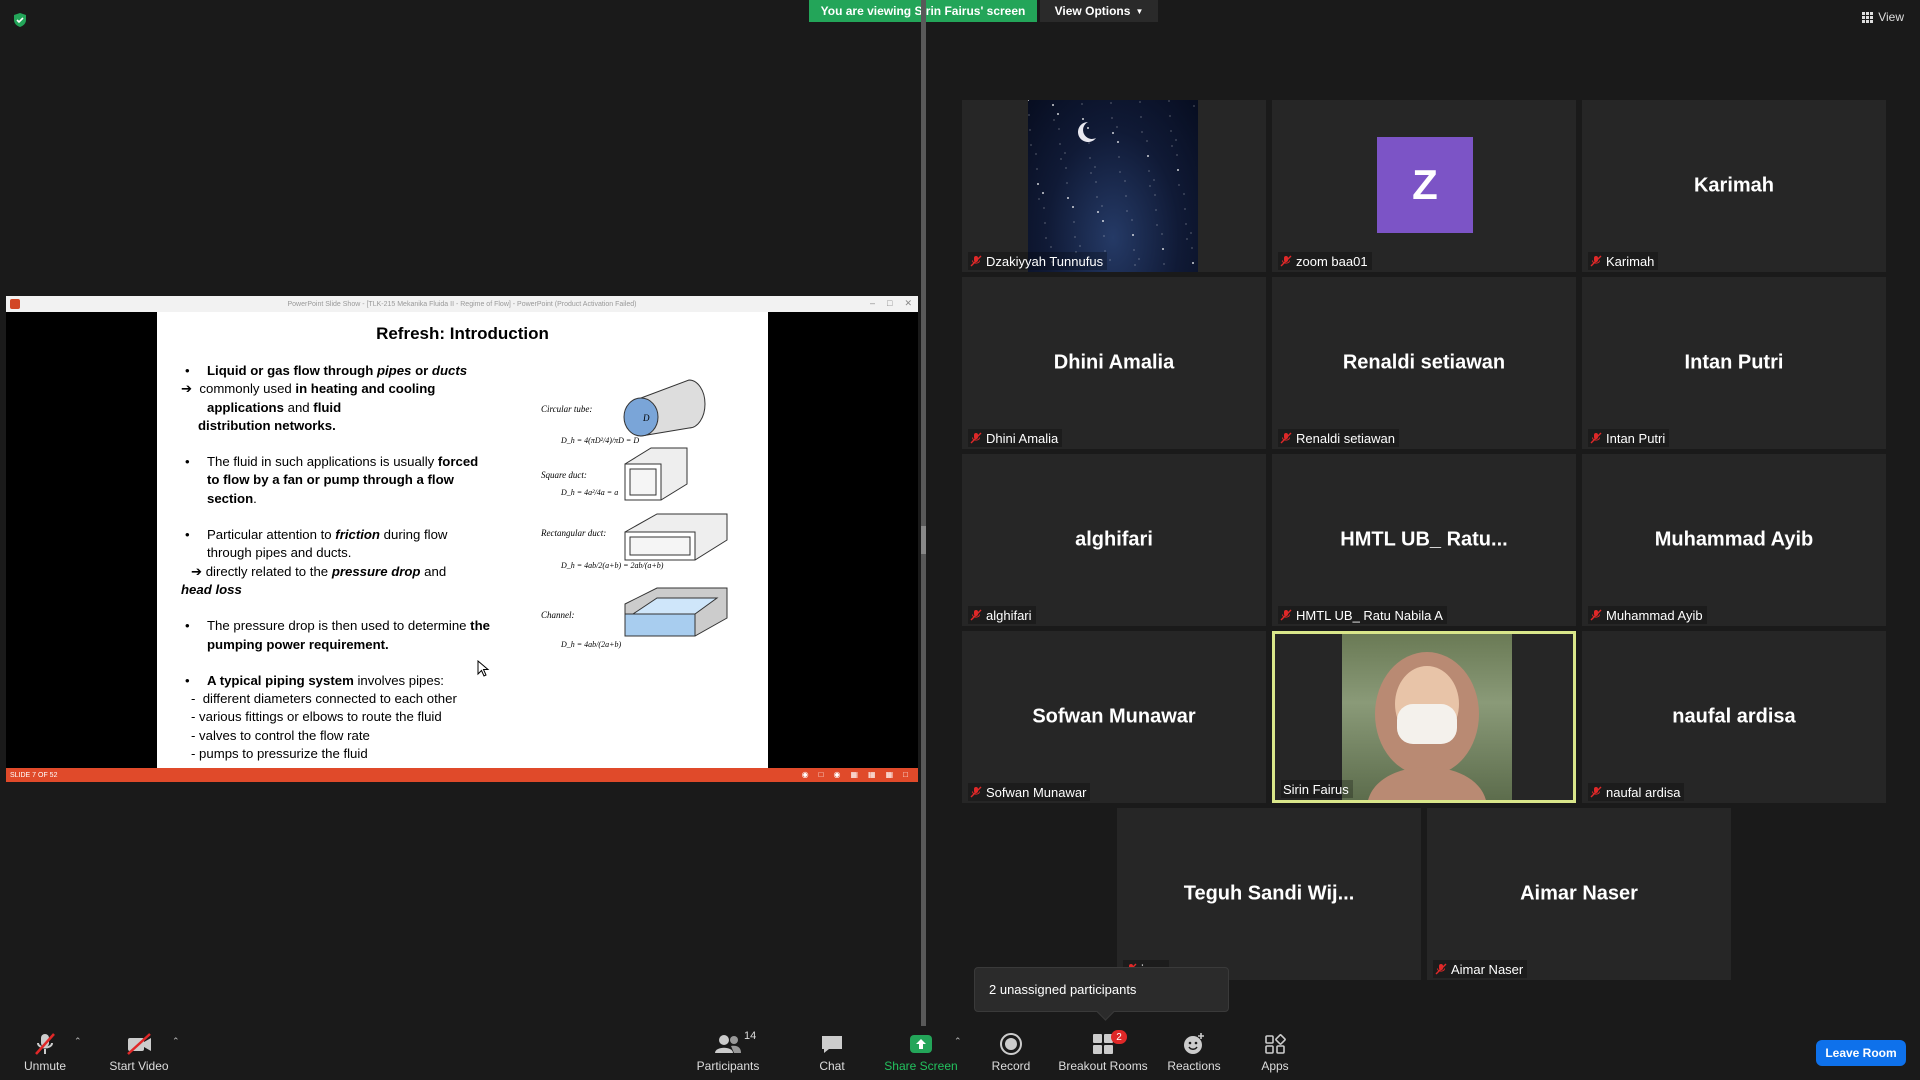 Image resolution: width=1920 pixels, height=1080 pixels. I want to click on video-options-caret-icon: ⌃, so click(176, 1041).